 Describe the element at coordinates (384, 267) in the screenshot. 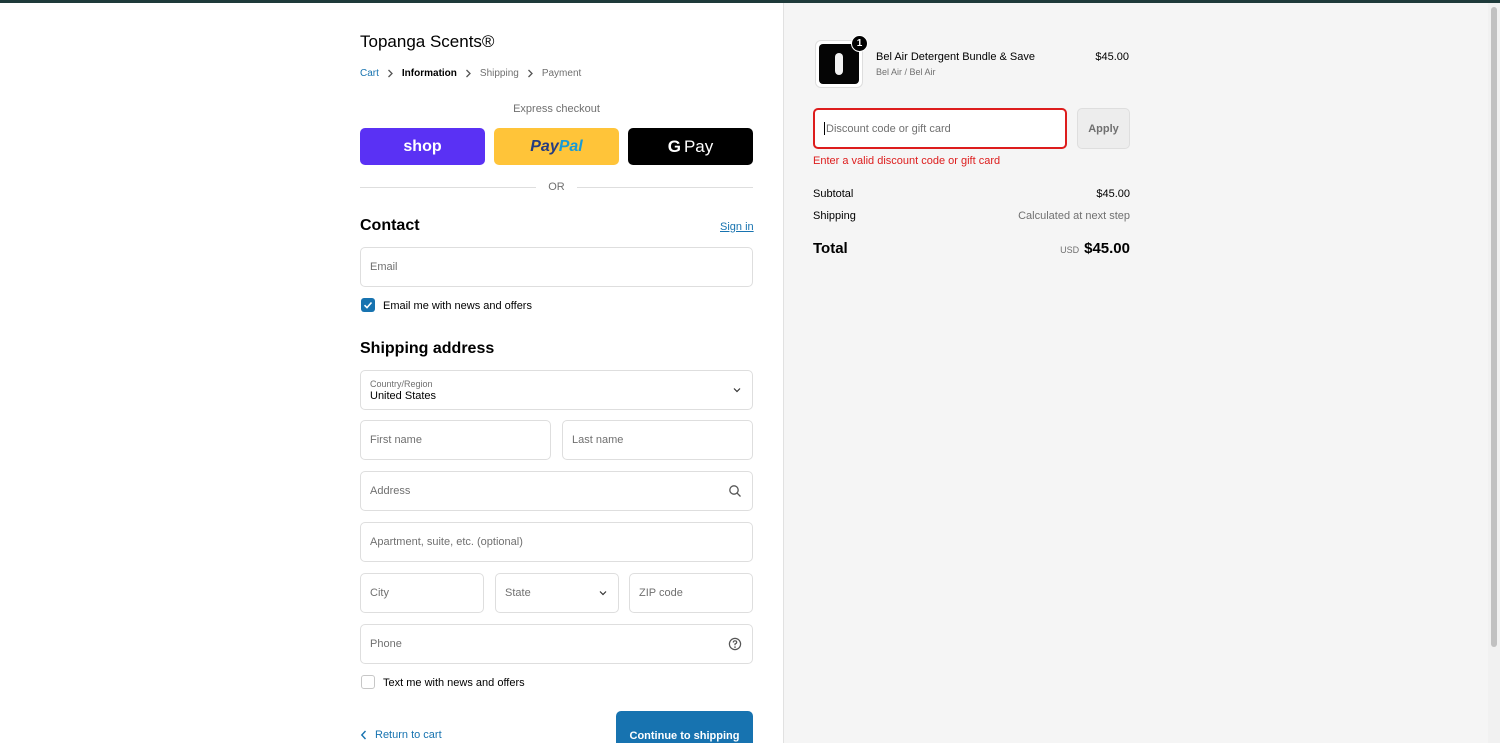

I see `email-placeholder: Email` at that location.